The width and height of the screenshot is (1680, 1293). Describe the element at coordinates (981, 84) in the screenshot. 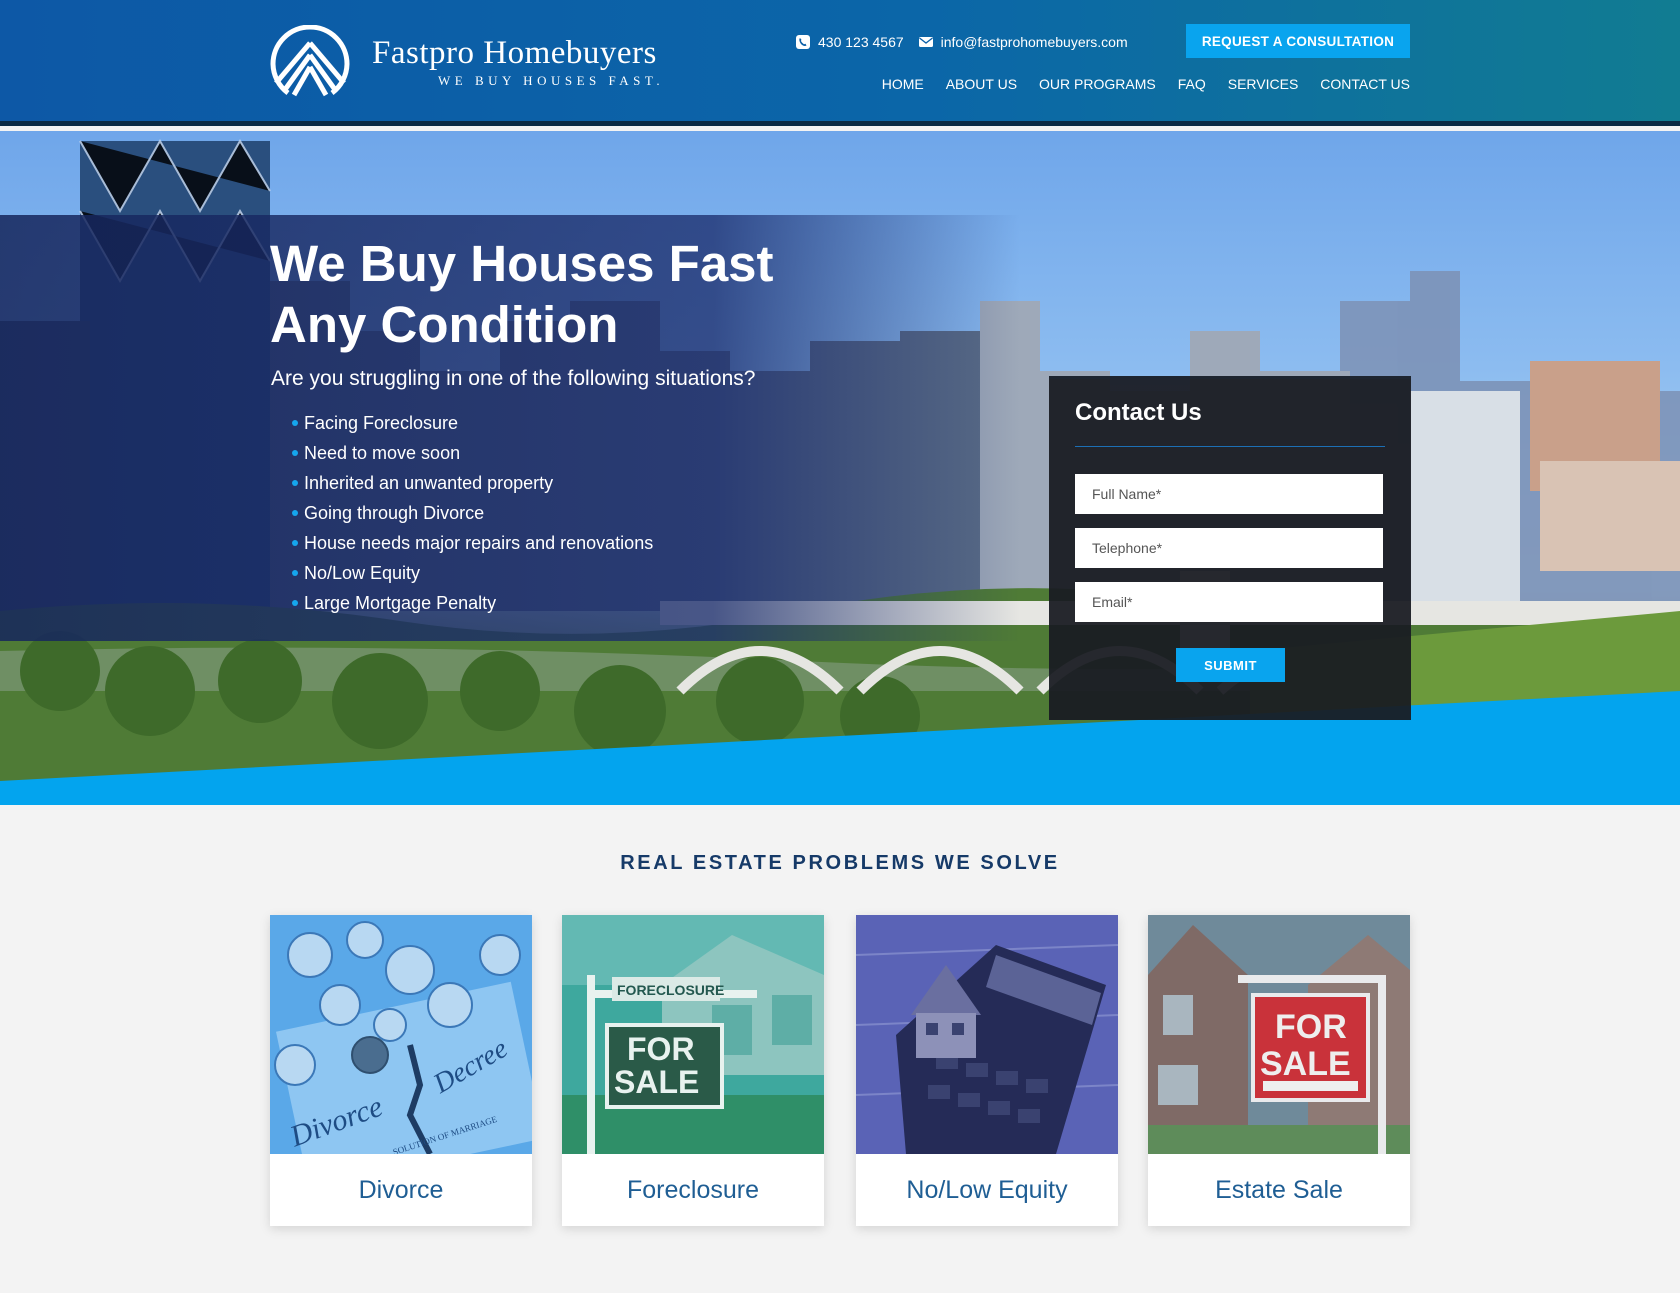

I see `nav-about-us: ABOUT US` at that location.